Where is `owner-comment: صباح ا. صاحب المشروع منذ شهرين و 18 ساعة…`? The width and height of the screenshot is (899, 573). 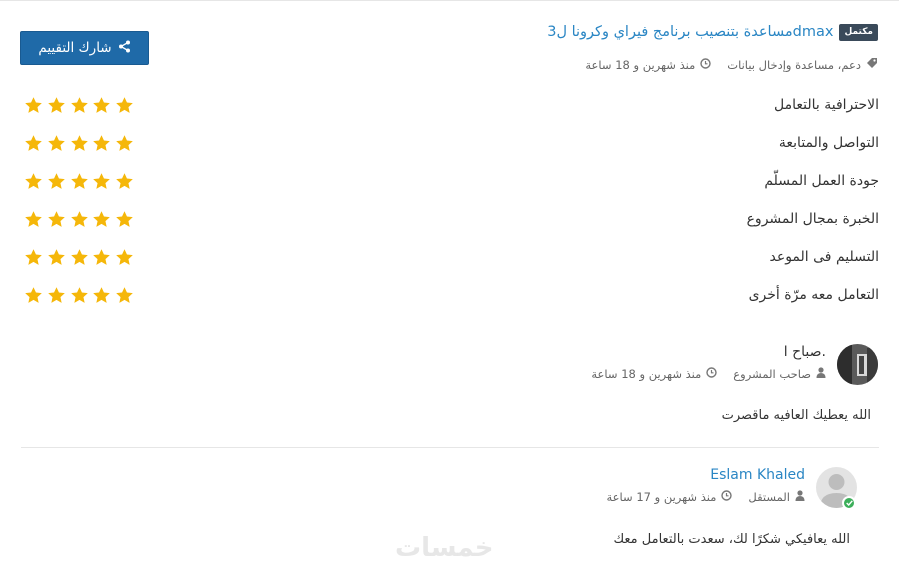 owner-comment: صباح ا. صاحب المشروع منذ شهرين و 18 ساعة… is located at coordinates (449, 389).